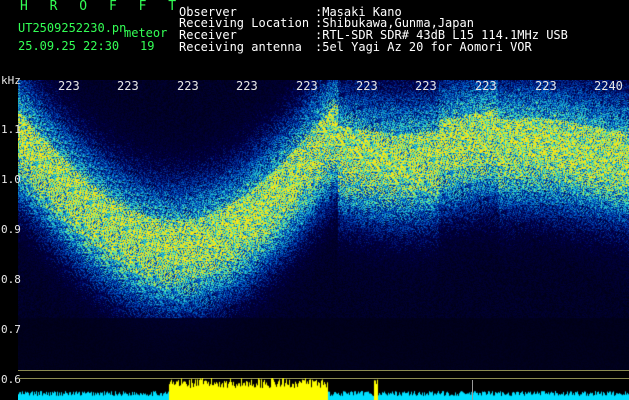 The height and width of the screenshot is (400, 629). What do you see at coordinates (11, 329) in the screenshot?
I see `freq-label-0-7: 0.7` at bounding box center [11, 329].